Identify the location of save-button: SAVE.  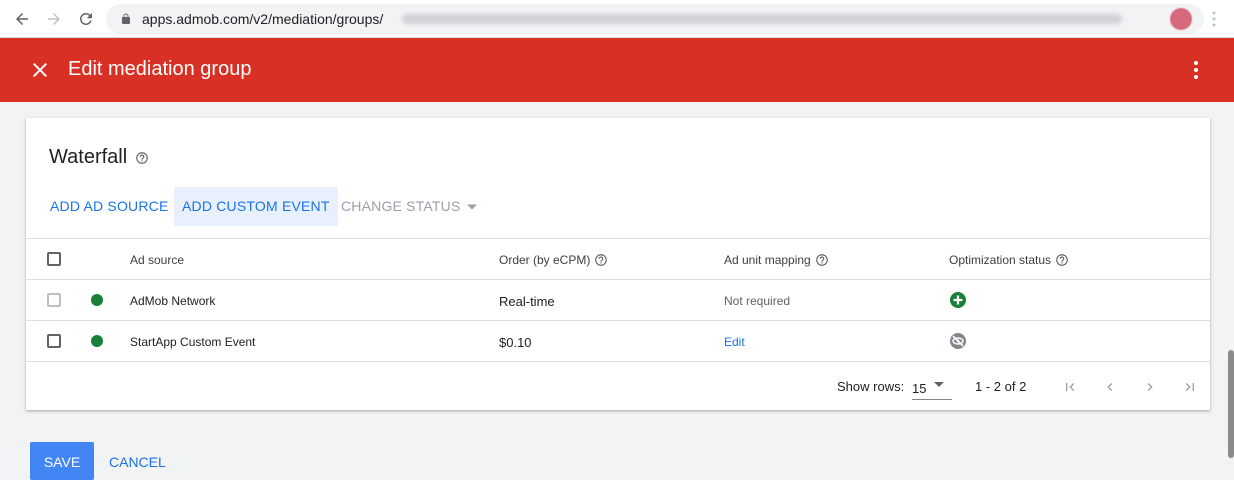
(62, 461).